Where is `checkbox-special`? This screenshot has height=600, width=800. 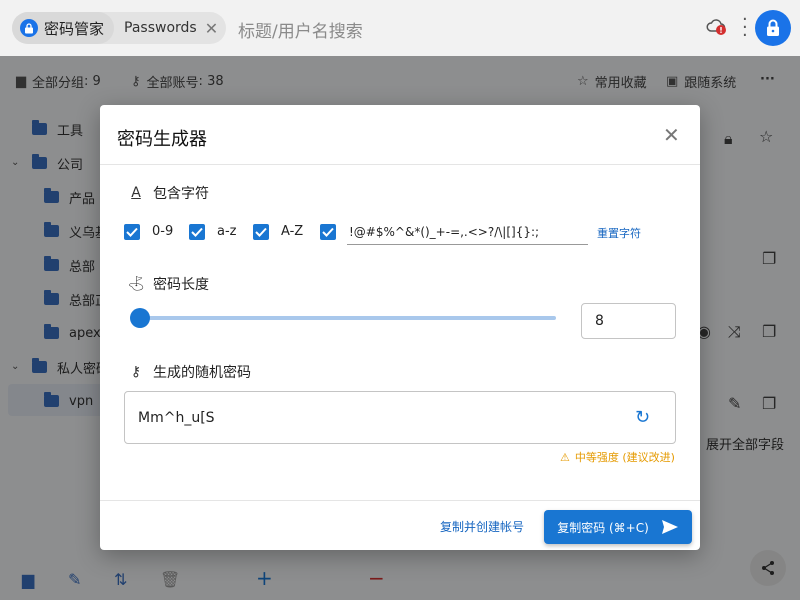
checkbox-special is located at coordinates (328, 232).